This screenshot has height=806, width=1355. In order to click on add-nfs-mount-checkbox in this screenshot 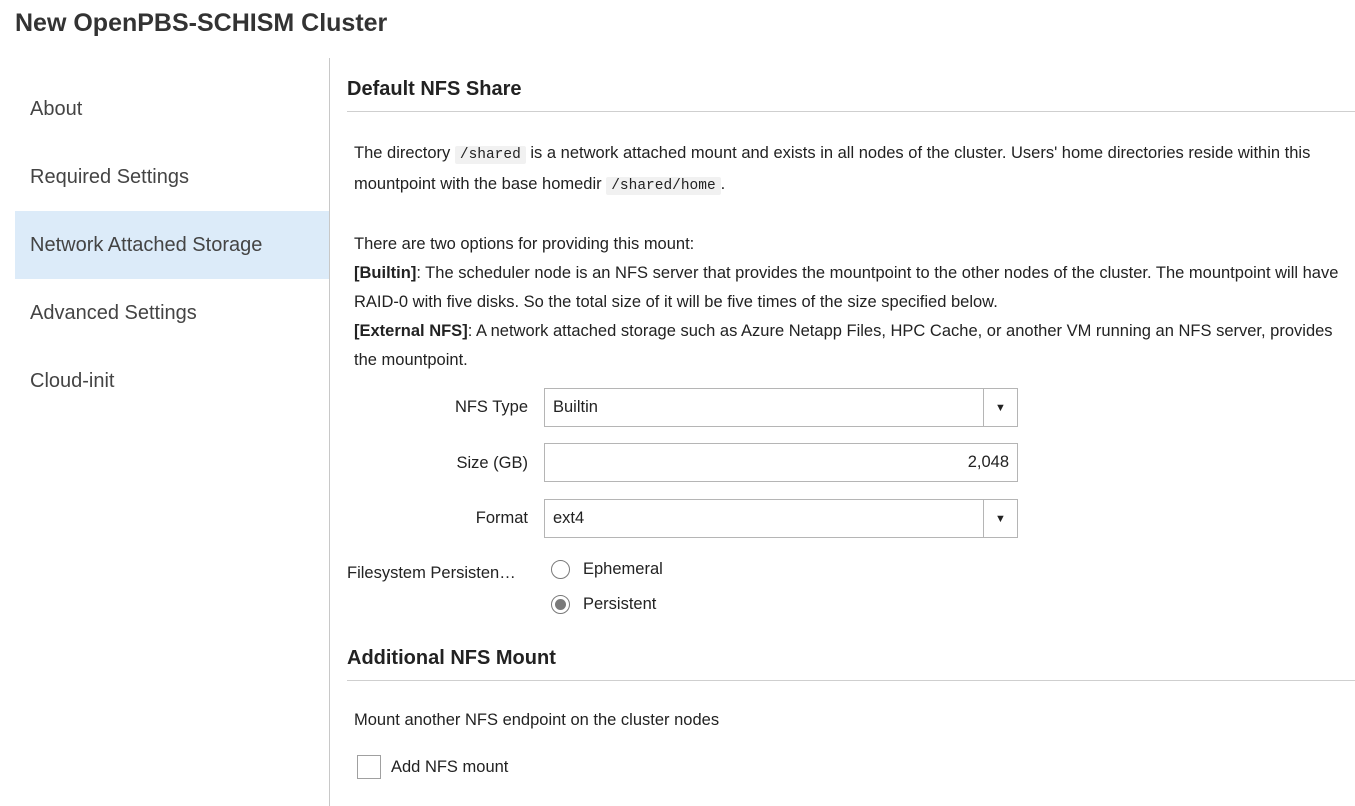, I will do `click(369, 767)`.